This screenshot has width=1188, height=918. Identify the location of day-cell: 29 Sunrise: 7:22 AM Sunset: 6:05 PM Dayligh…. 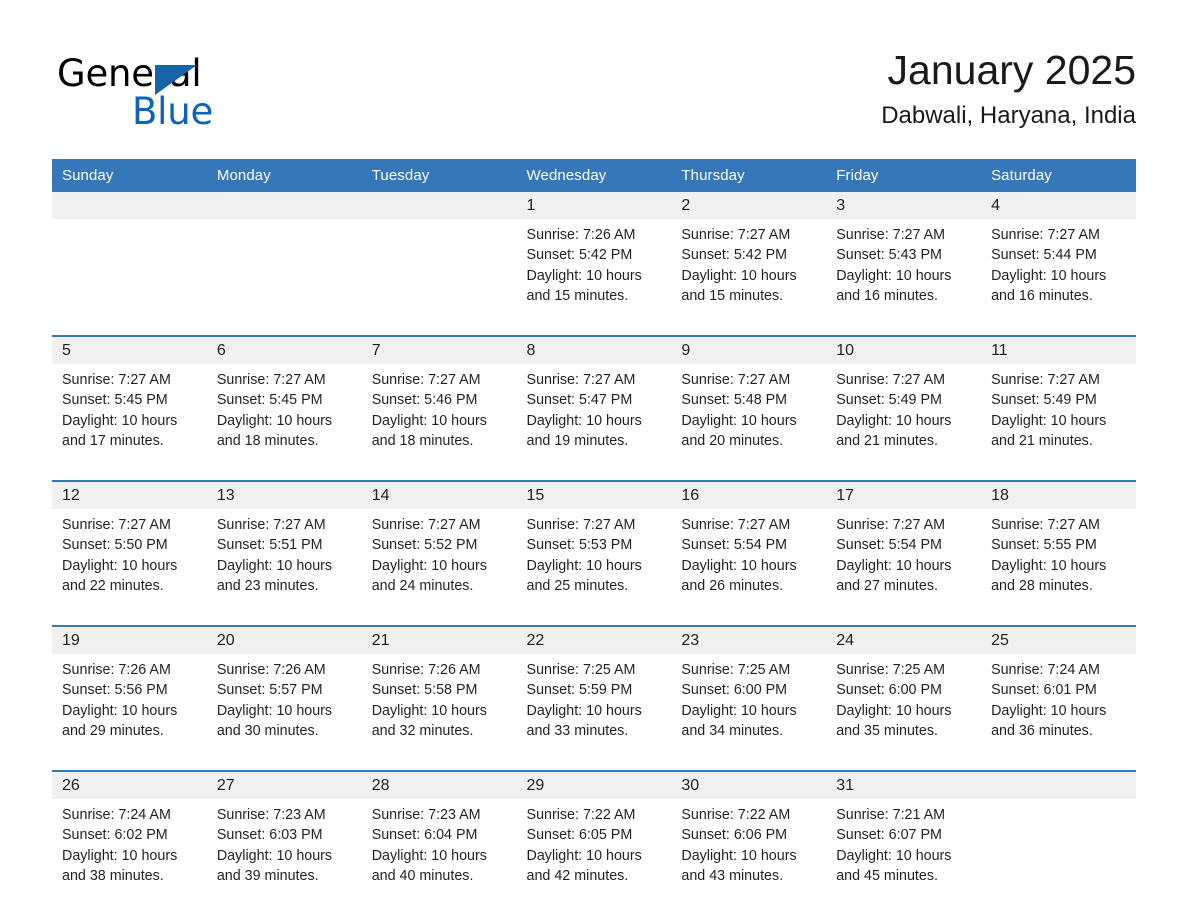
(594, 837).